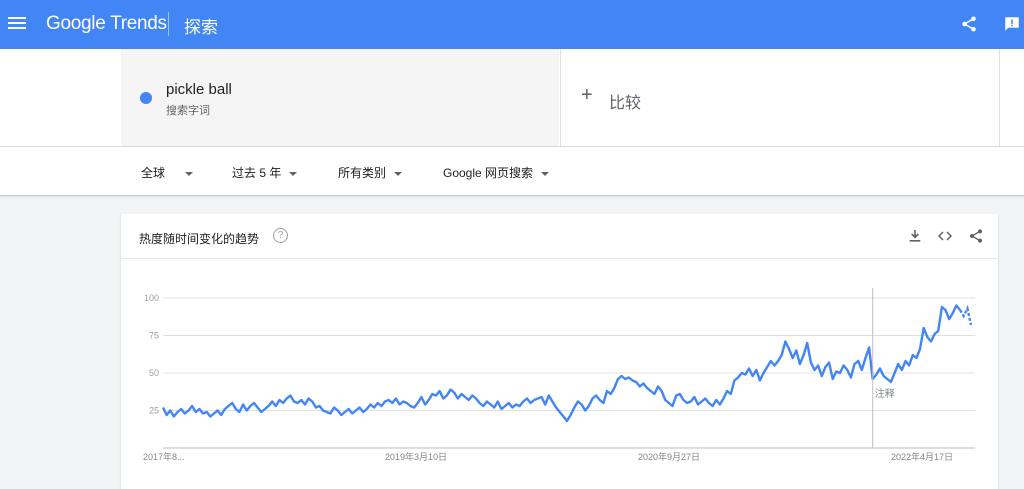  Describe the element at coordinates (922, 456) in the screenshot. I see `x-tick-label: 2022年4月17日` at that location.